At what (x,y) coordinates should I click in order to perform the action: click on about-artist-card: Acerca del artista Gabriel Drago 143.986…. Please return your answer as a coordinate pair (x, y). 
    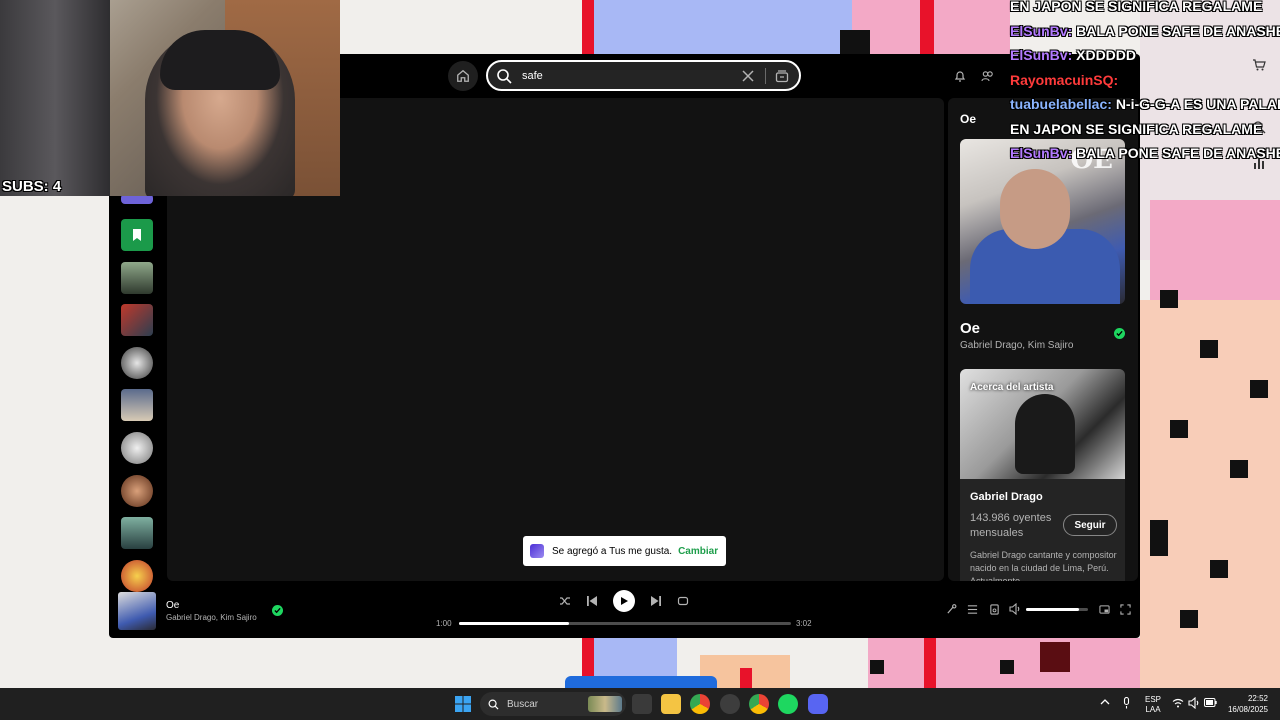
    Looking at the image, I should click on (1042, 475).